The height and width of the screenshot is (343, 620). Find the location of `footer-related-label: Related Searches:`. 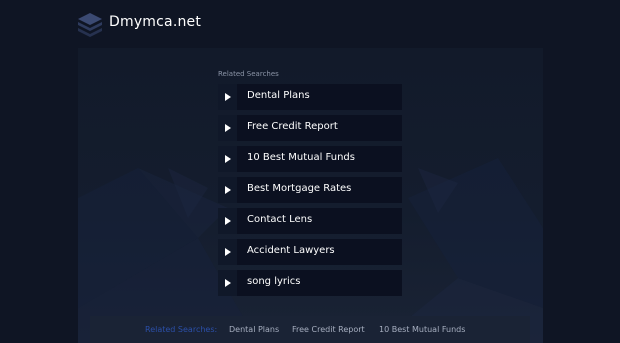

footer-related-label: Related Searches: is located at coordinates (181, 329).